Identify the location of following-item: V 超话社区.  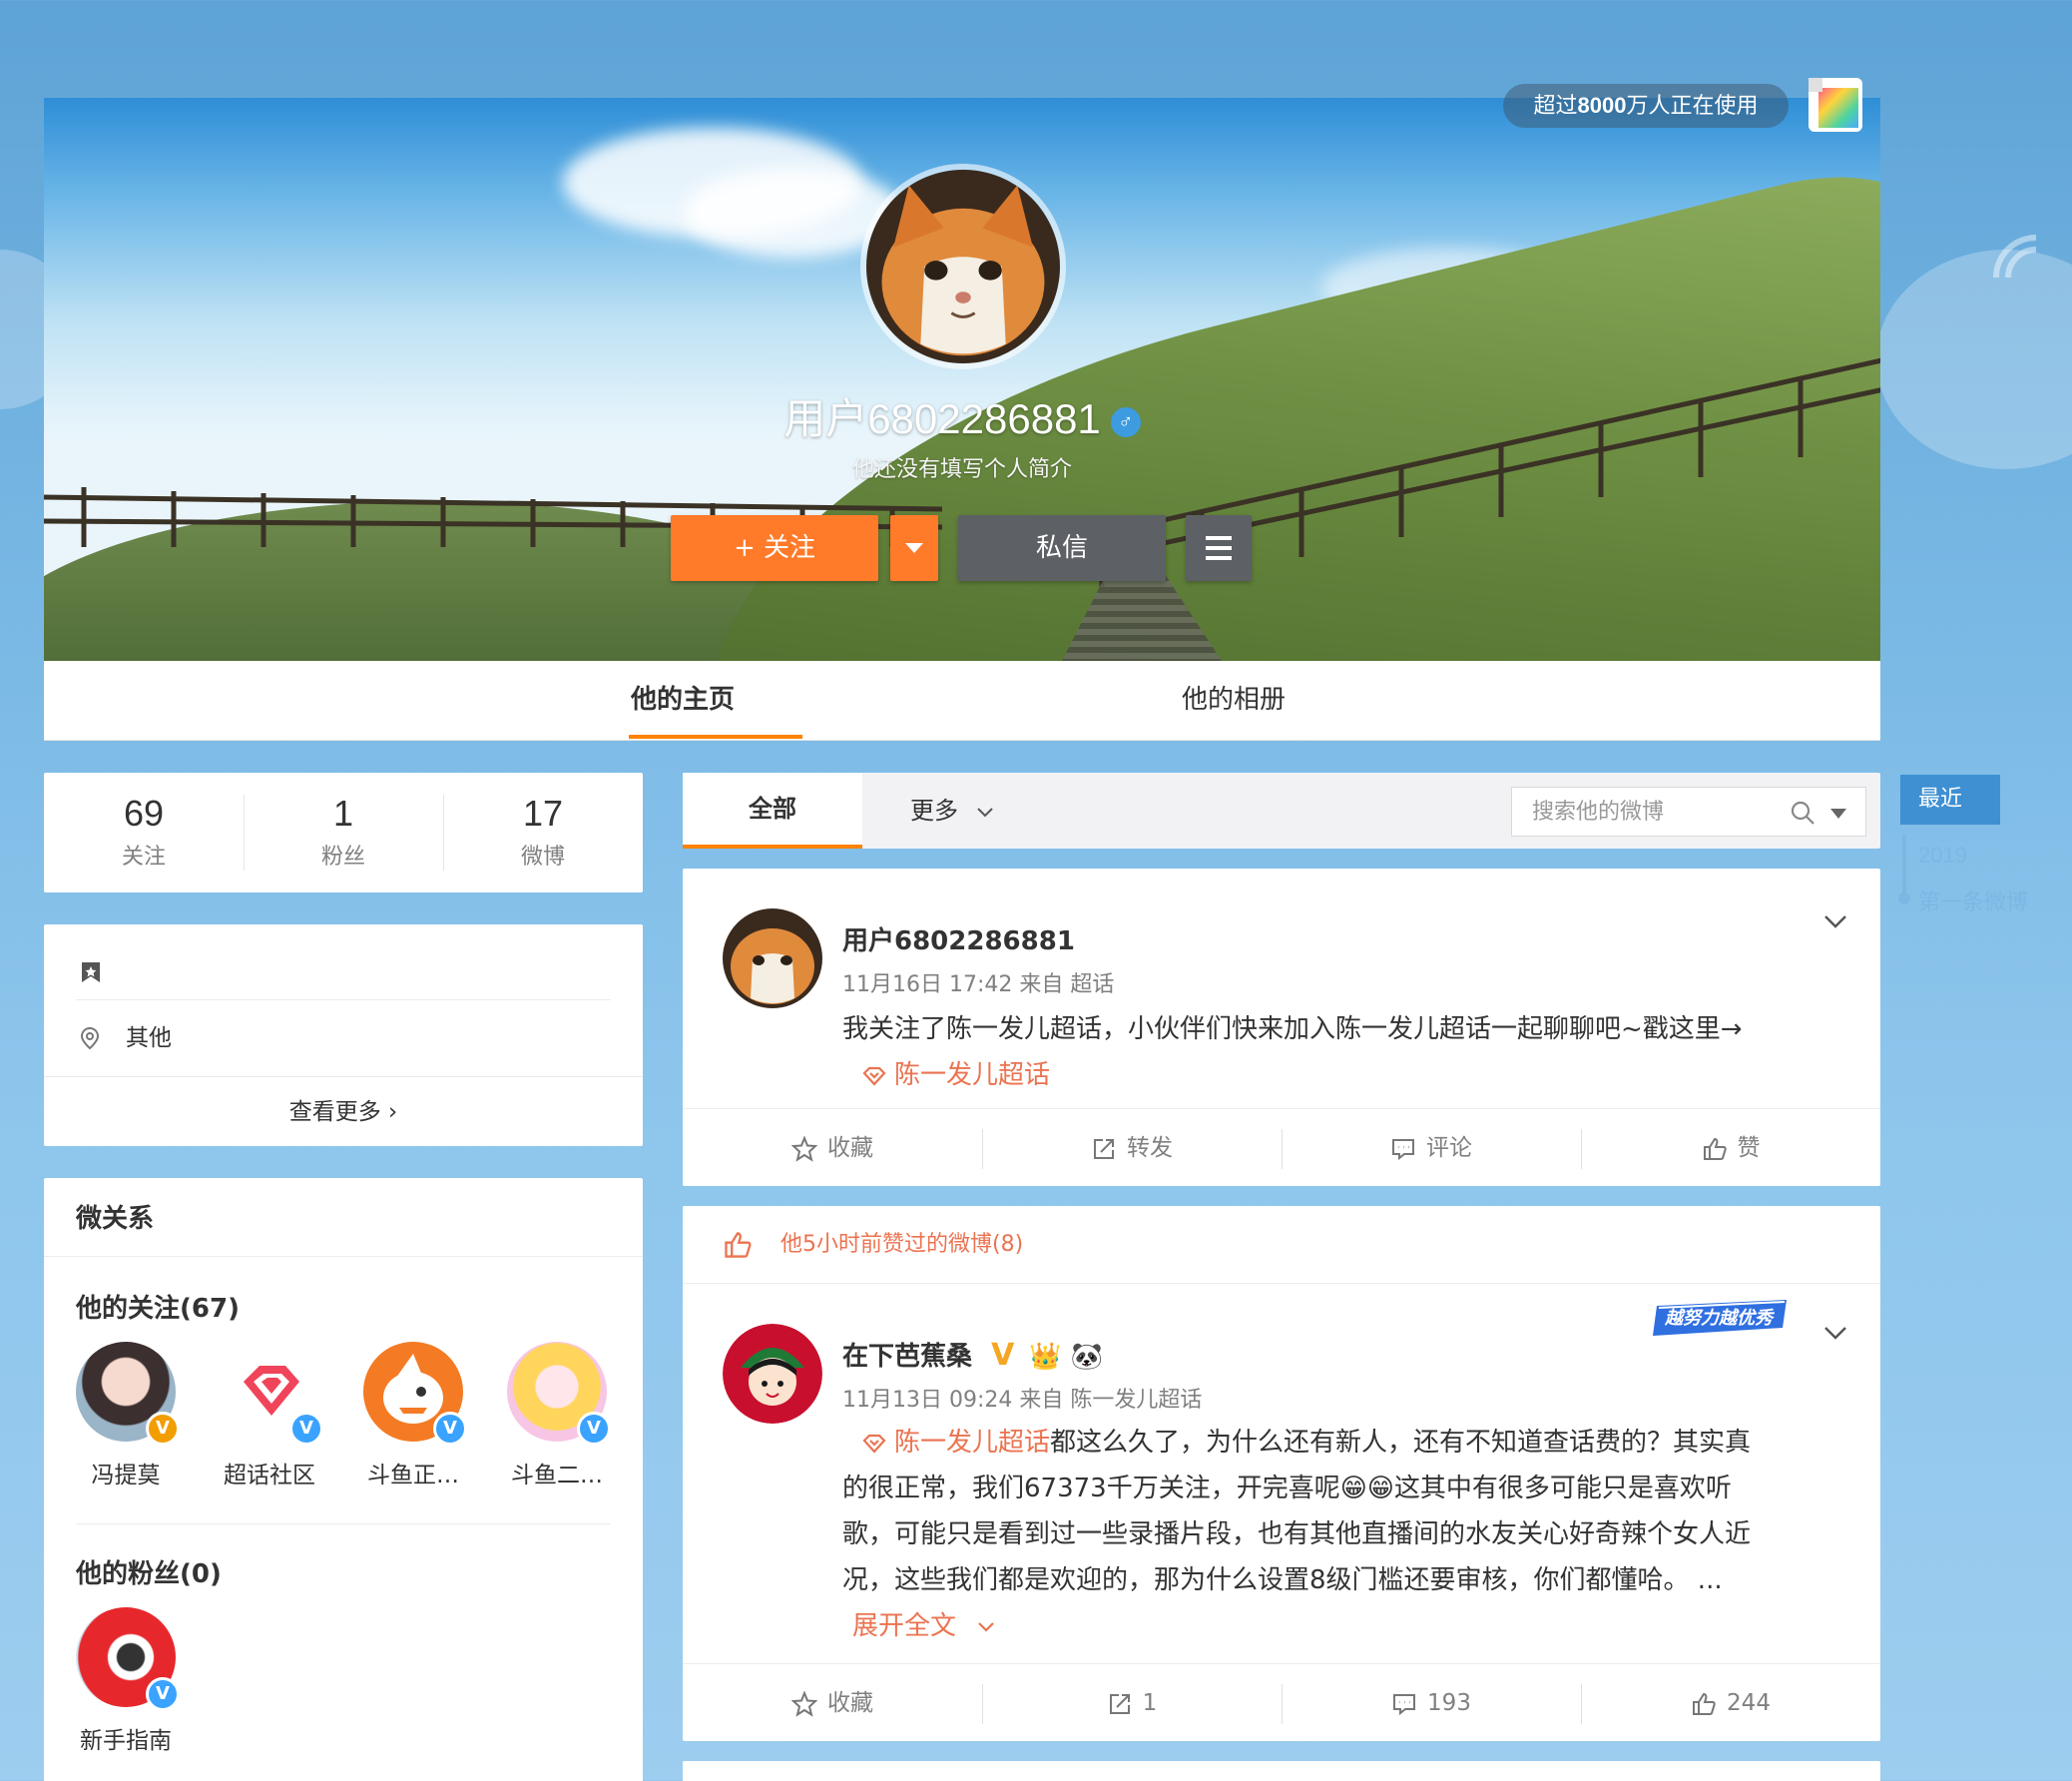
(270, 1415).